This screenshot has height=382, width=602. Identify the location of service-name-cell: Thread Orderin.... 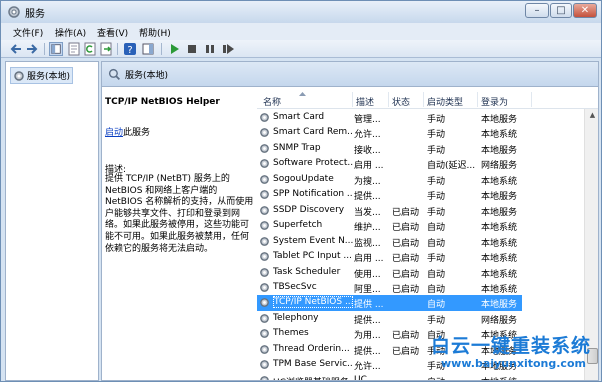
(311, 348).